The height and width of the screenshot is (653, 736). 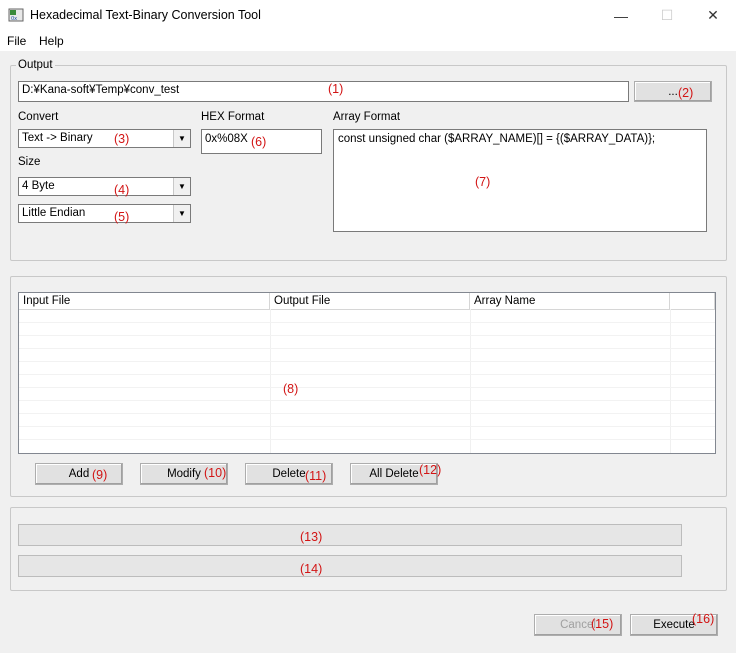 I want to click on convert-select: Text -> Binary ▼, so click(x=104, y=138).